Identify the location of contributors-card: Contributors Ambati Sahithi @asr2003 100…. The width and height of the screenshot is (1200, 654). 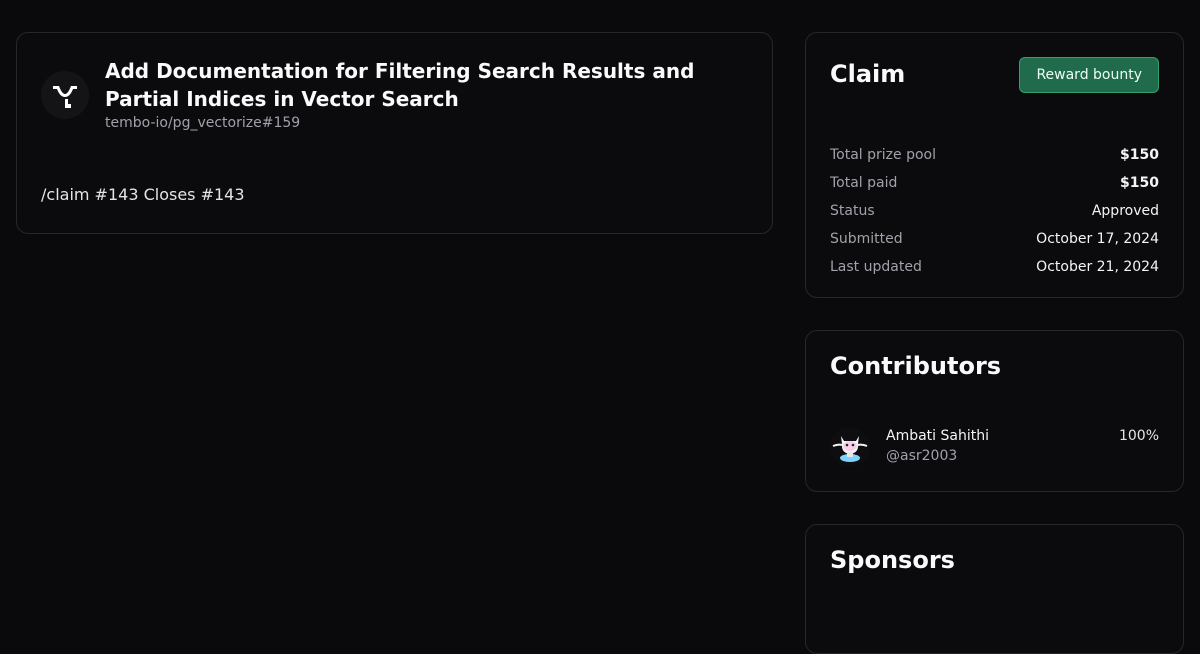
(994, 411).